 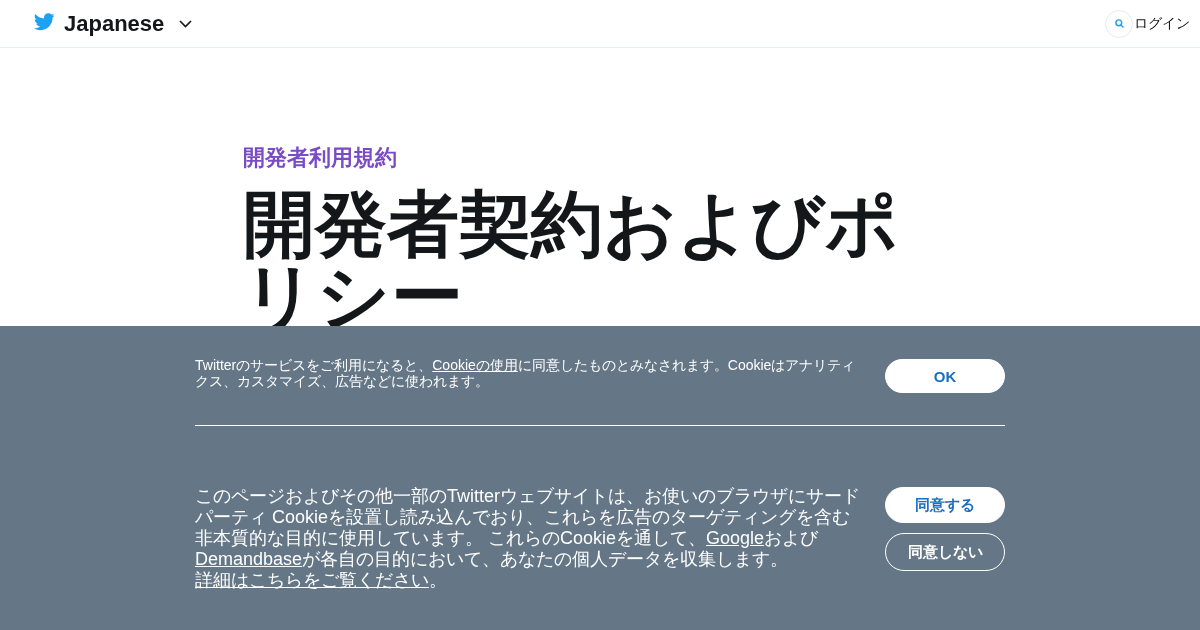 I want to click on language-selector: Japanese, so click(x=128, y=23).